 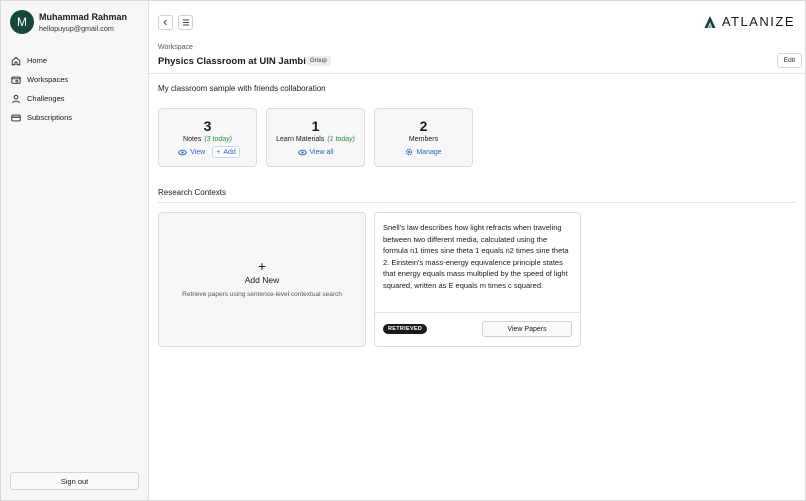 I want to click on back-button, so click(x=165, y=22).